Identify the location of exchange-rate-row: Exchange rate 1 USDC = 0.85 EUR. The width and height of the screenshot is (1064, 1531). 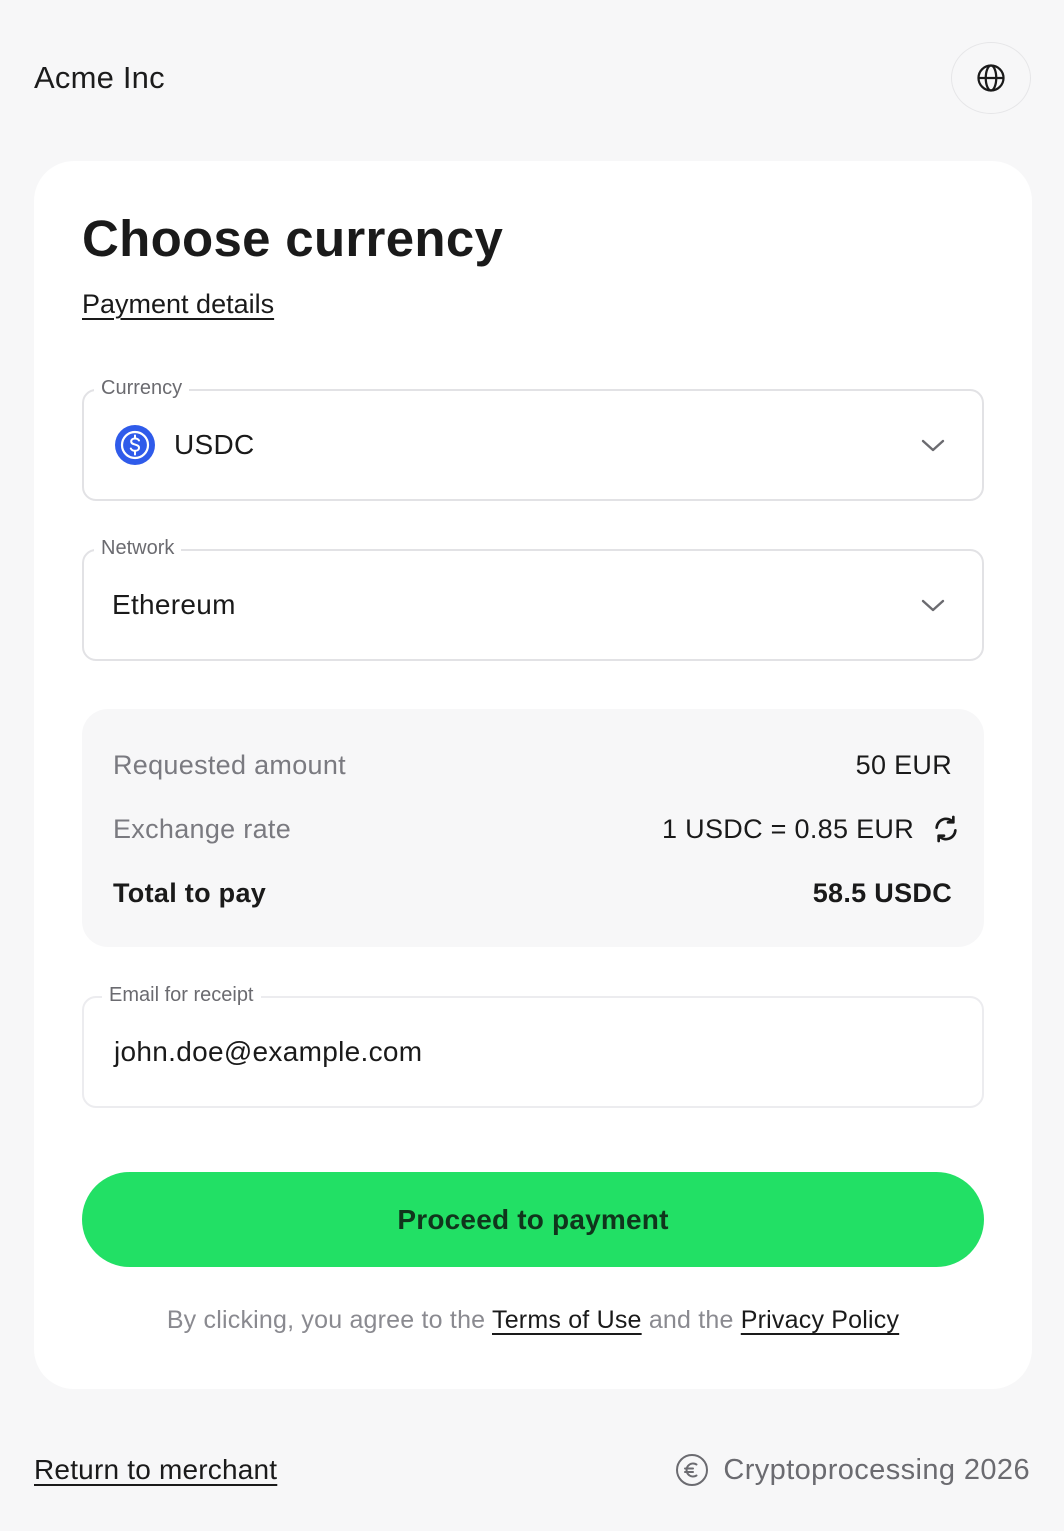
(535, 829).